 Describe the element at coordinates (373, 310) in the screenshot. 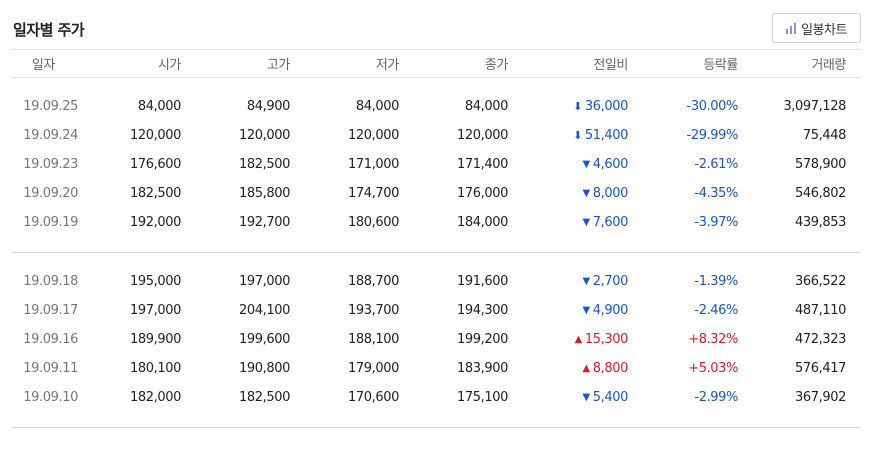

I see `low-cell: 193,700` at that location.